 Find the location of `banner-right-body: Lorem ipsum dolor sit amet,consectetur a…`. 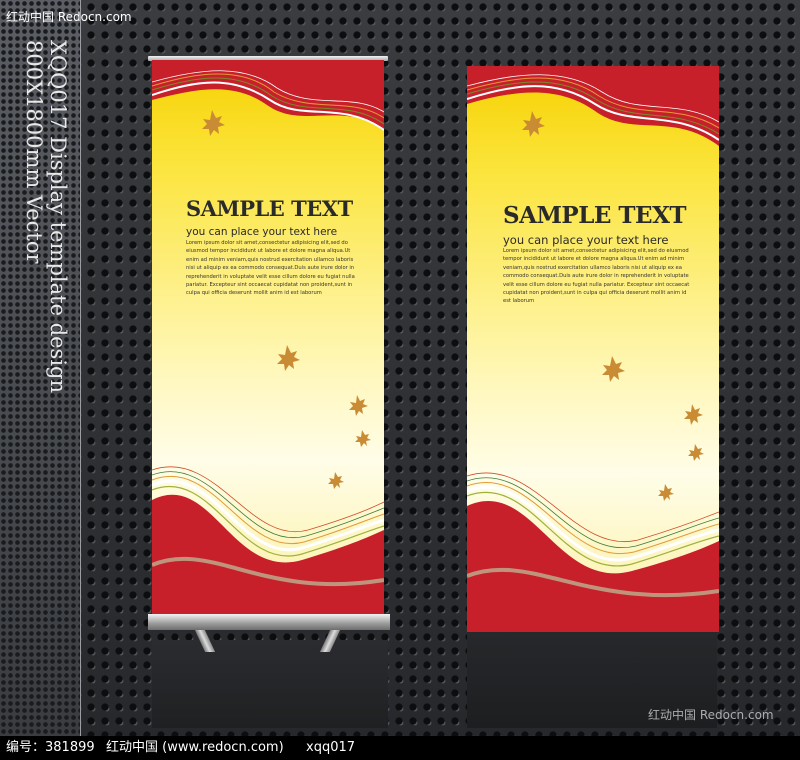

banner-right-body: Lorem ipsum dolor sit amet,consectetur a… is located at coordinates (596, 276).